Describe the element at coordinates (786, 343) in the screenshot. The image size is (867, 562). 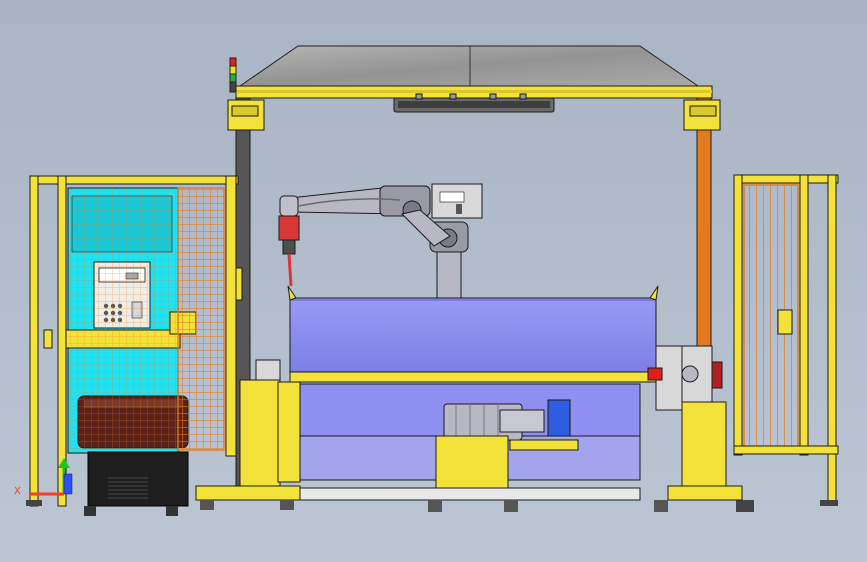
I see `right-guard-fence` at that location.